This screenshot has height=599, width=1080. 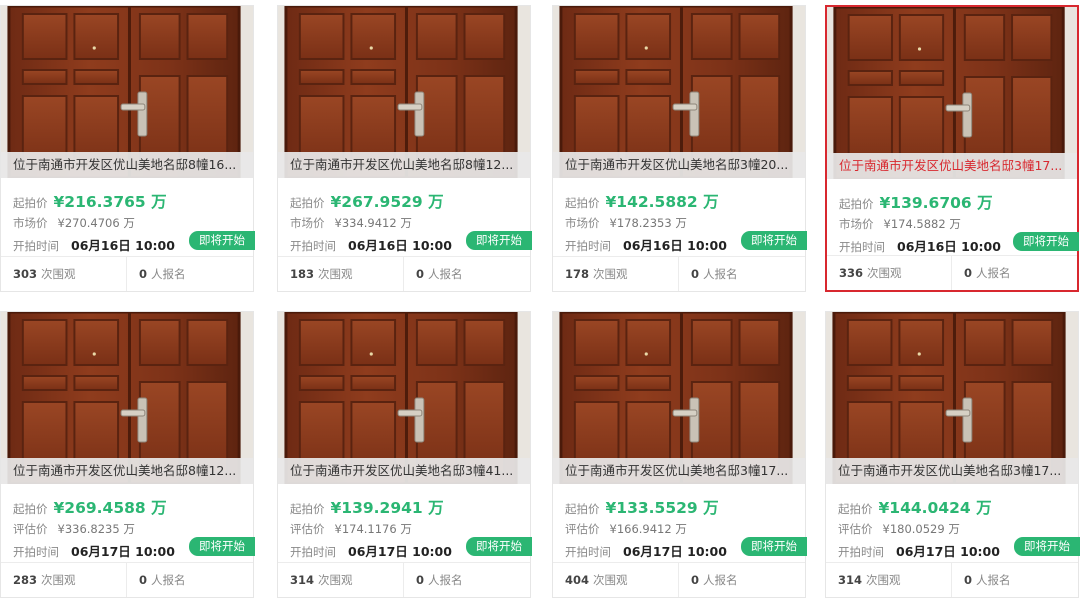 What do you see at coordinates (96, 223) in the screenshot?
I see `reference-price-value: ¥270.4706 万` at bounding box center [96, 223].